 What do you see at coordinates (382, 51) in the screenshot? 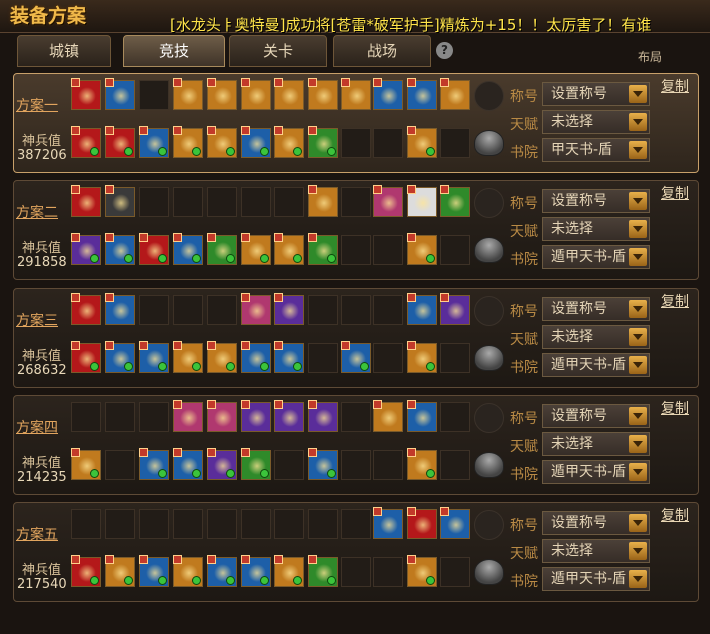
I see `tab-battlefield: 战场` at bounding box center [382, 51].